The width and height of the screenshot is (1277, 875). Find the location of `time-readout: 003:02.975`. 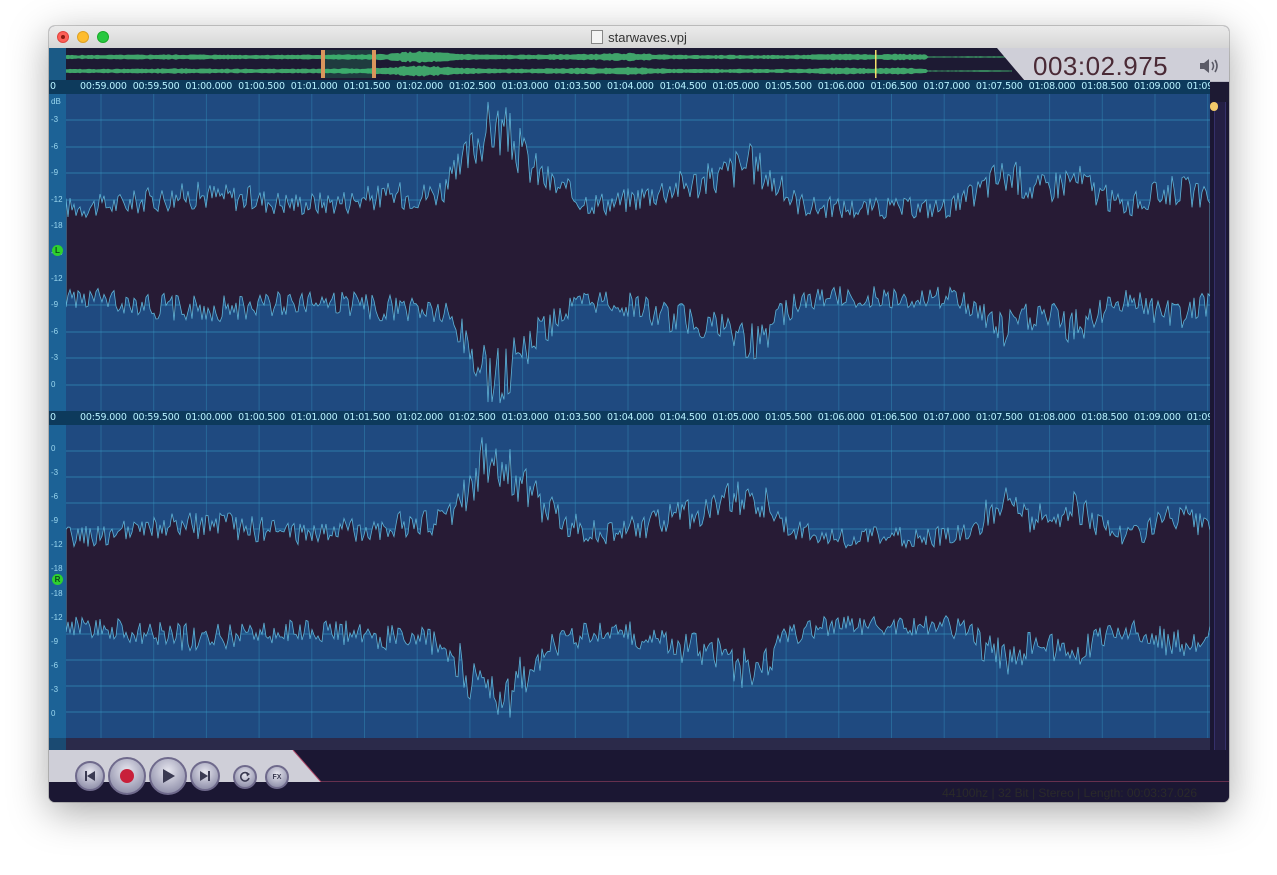

time-readout: 003:02.975 is located at coordinates (1101, 66).